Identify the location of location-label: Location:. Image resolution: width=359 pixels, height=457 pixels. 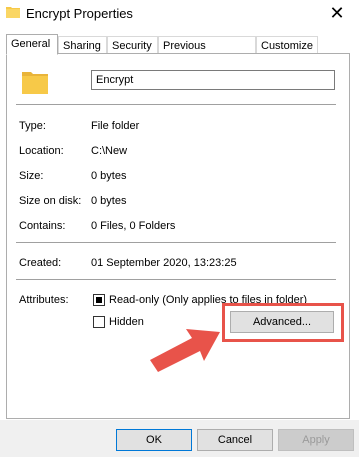
(41, 151).